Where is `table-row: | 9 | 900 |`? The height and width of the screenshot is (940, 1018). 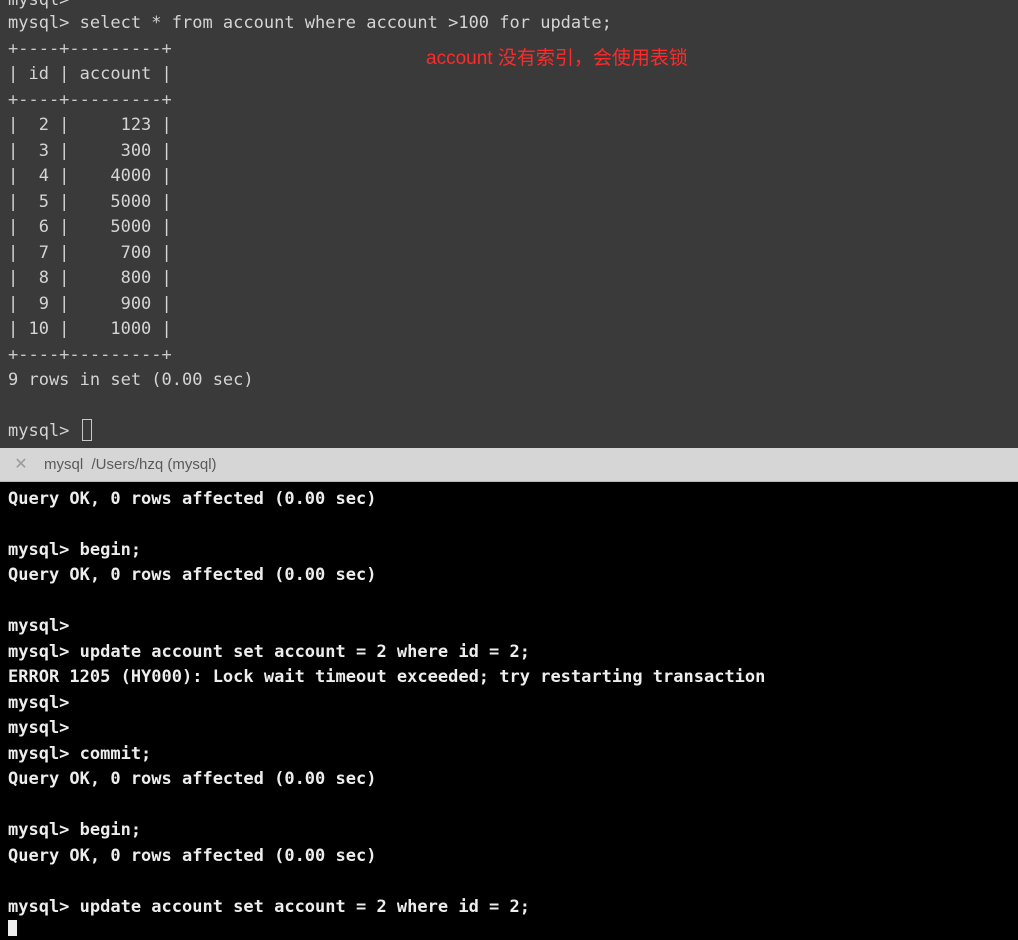 table-row: | 9 | 900 | is located at coordinates (90, 304).